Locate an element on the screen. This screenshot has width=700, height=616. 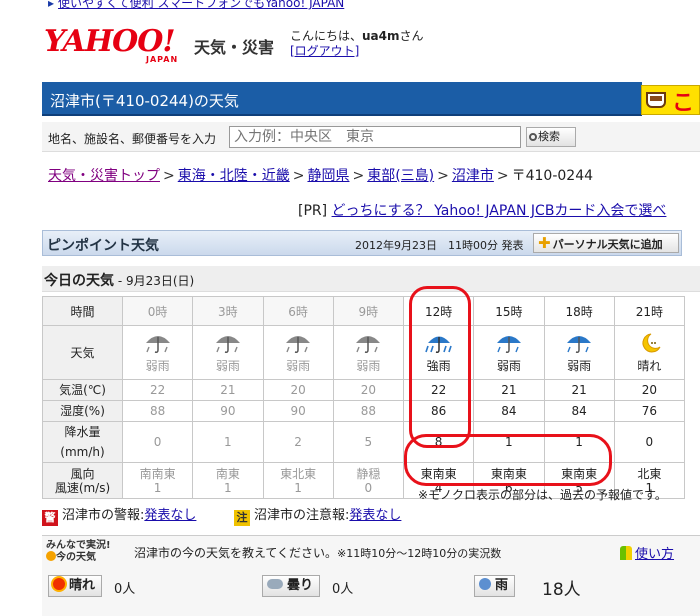
logo-sub: JAPAN is located at coordinates (162, 59).